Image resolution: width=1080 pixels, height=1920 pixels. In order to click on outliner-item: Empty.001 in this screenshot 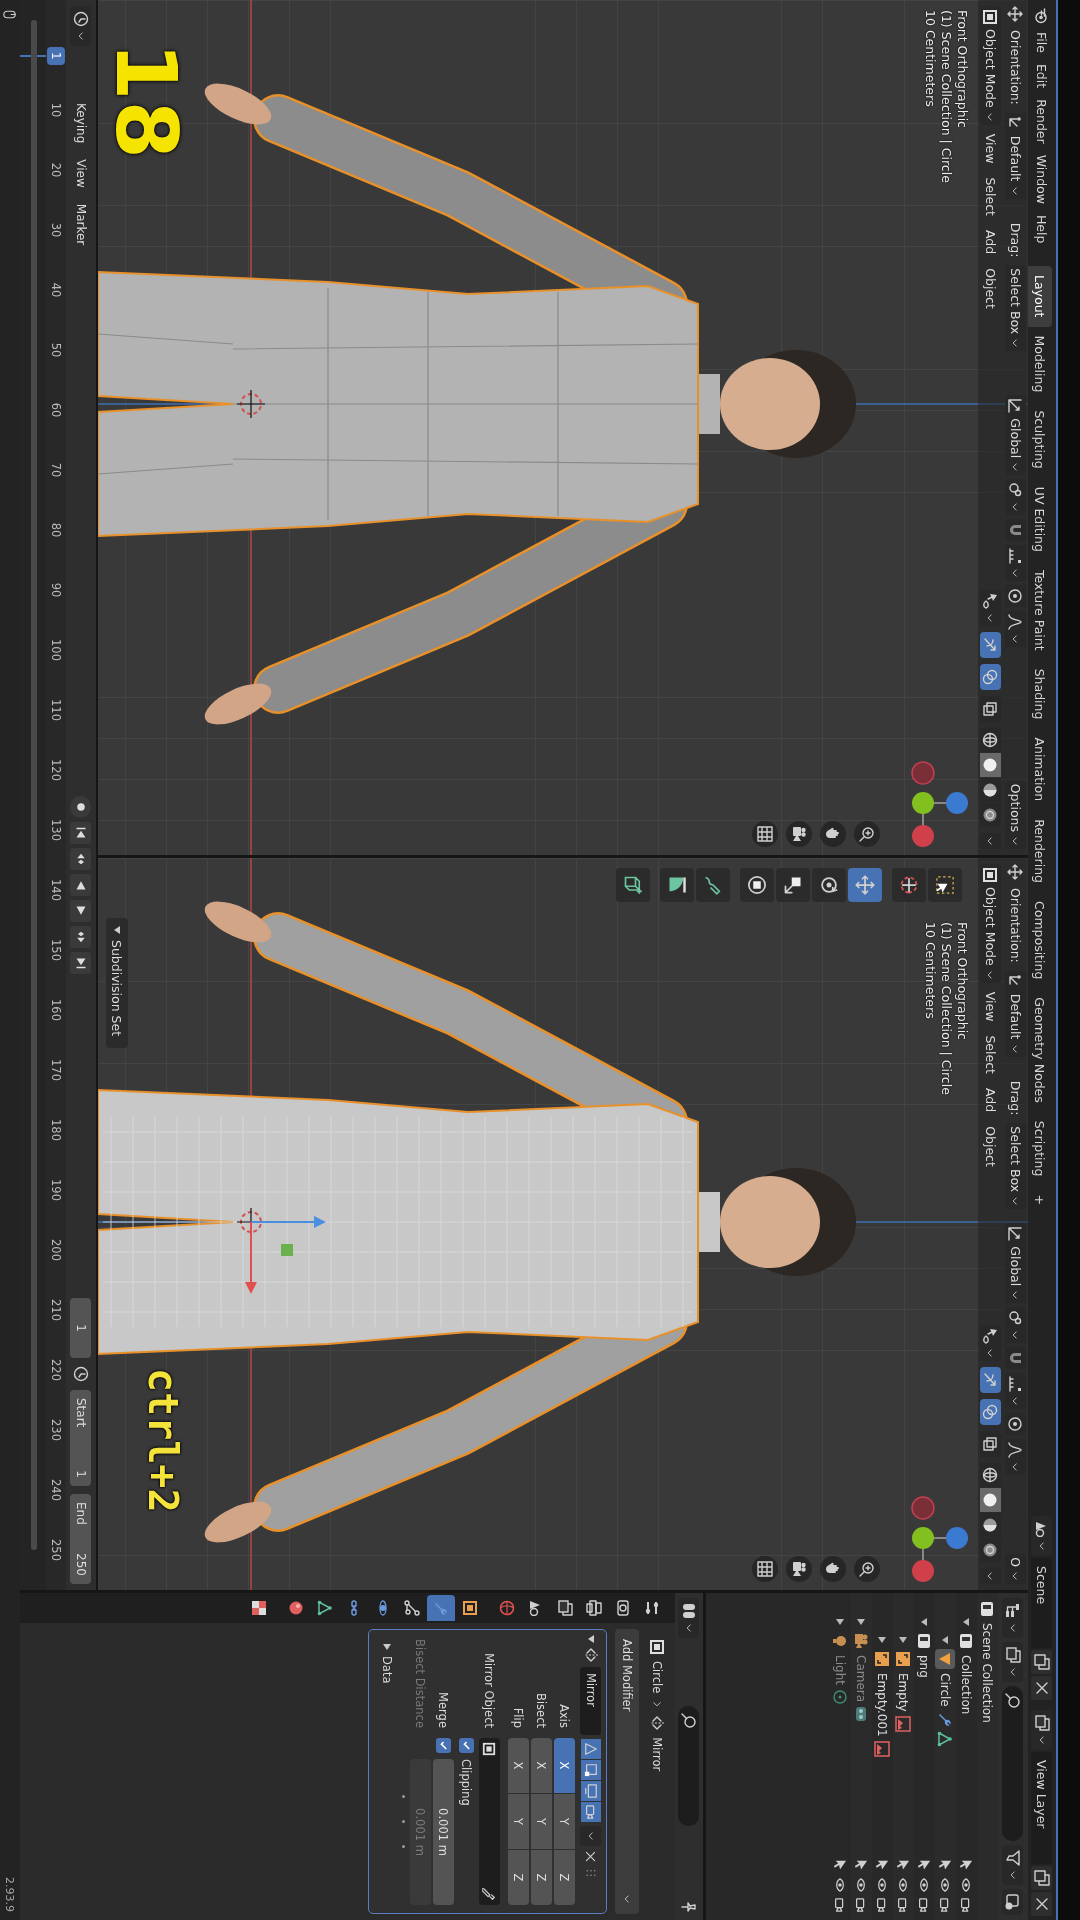, I will do `click(882, 1705)`.